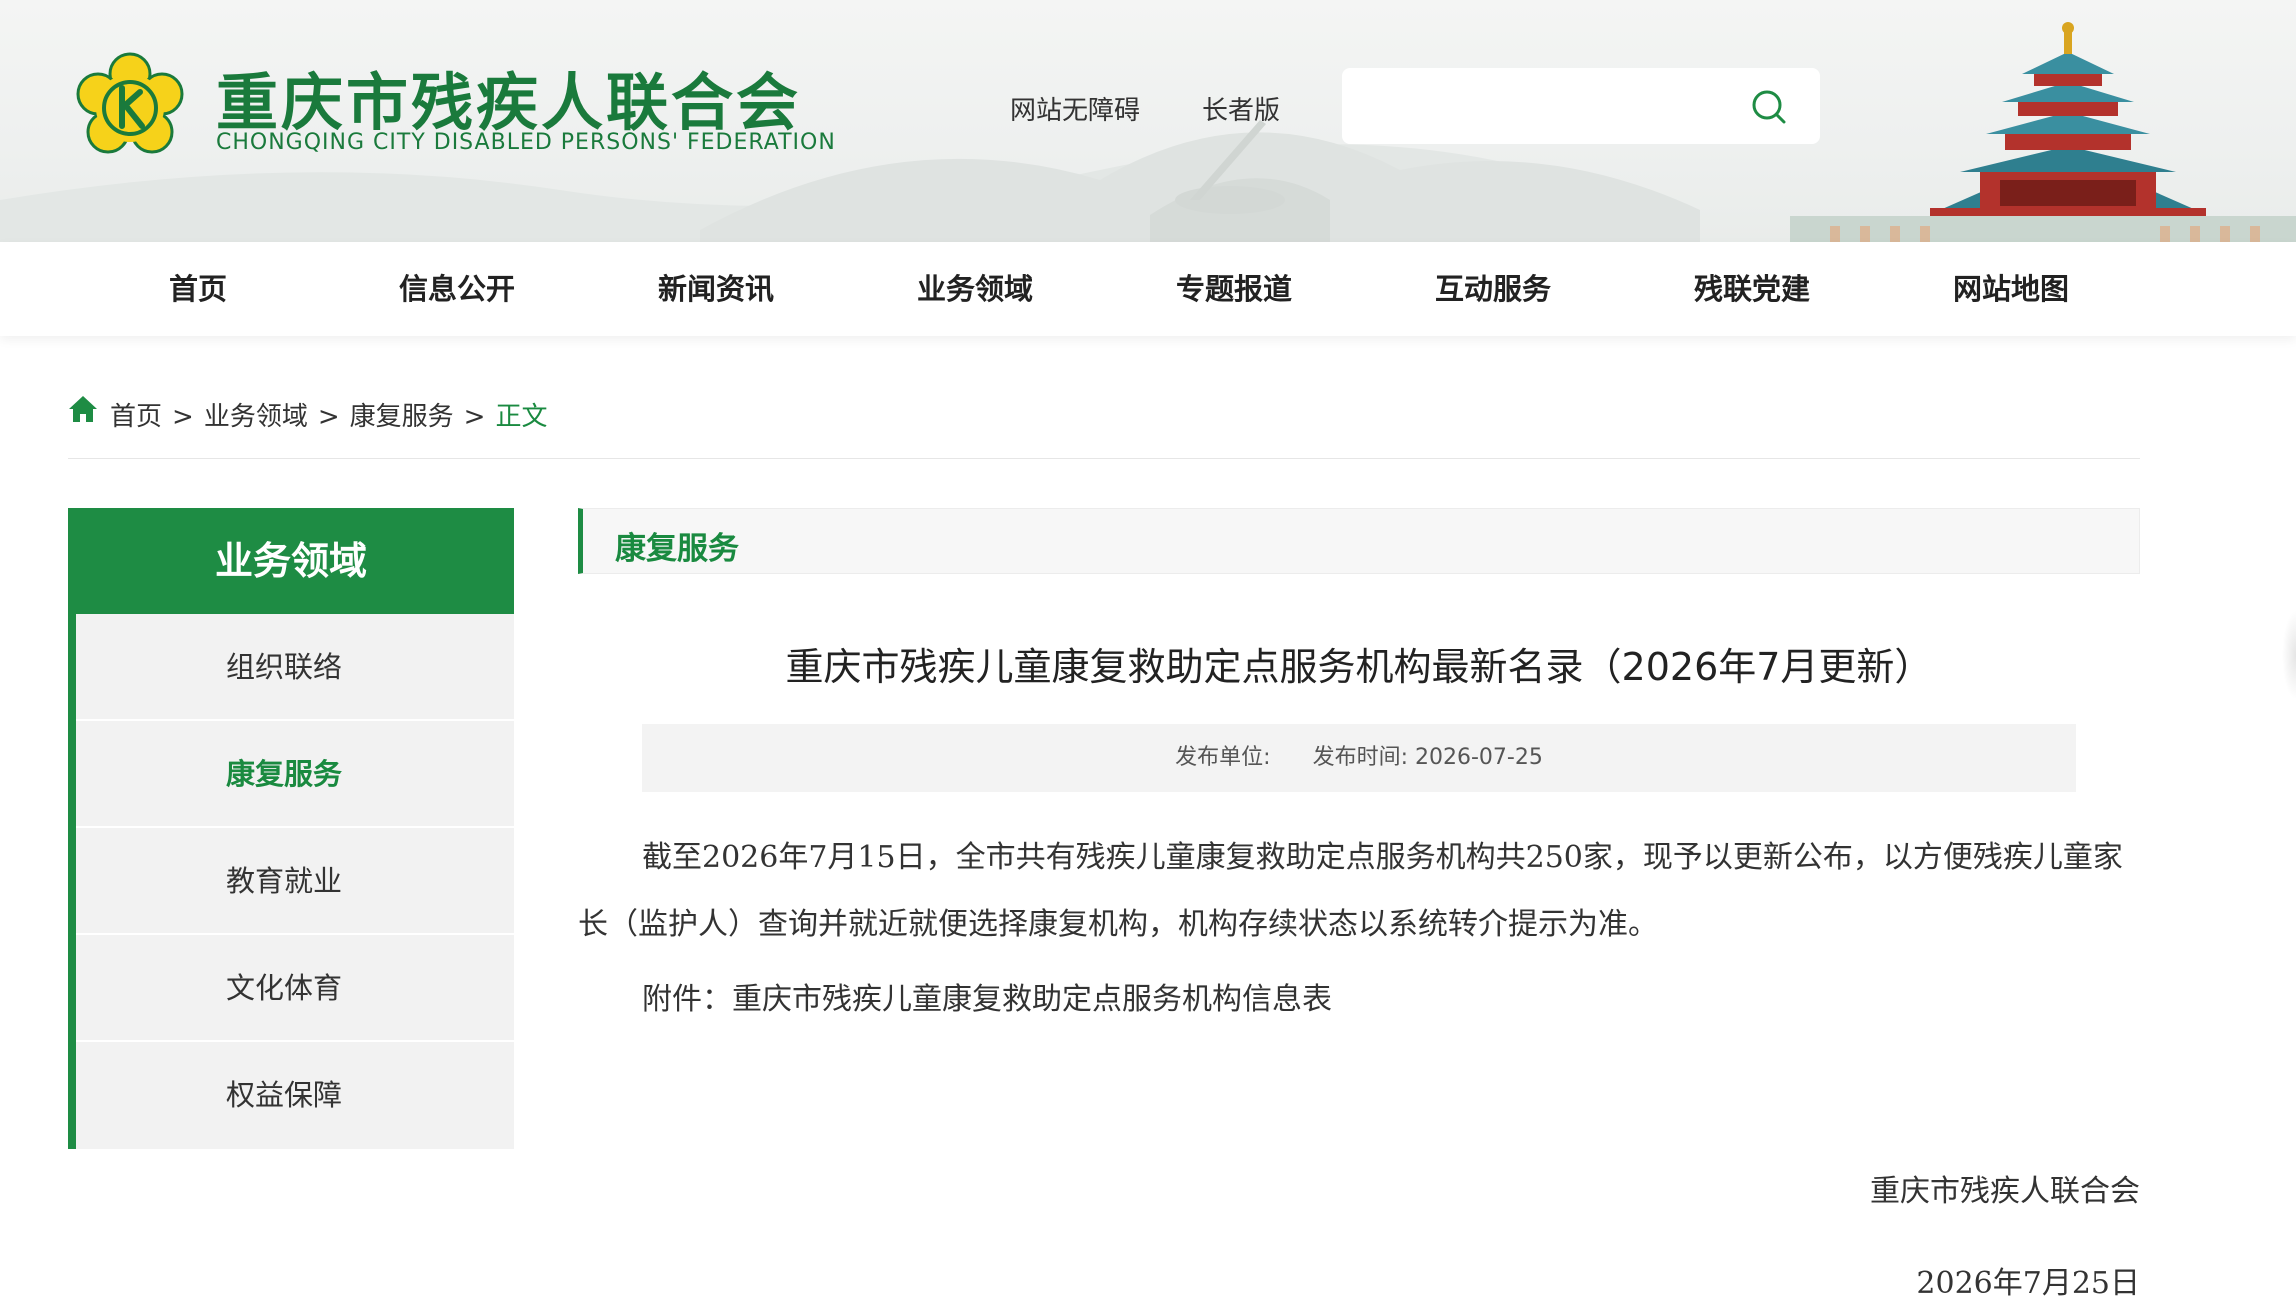 The height and width of the screenshot is (1306, 2296). I want to click on article-title: 重庆市残疾儿童康复救助定点服务机构最新名录（2026年7月更新）, so click(1359, 667).